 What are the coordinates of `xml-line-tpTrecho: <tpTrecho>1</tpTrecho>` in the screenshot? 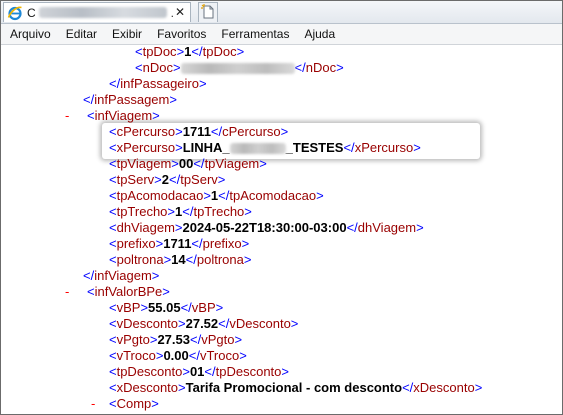 It's located at (180, 211).